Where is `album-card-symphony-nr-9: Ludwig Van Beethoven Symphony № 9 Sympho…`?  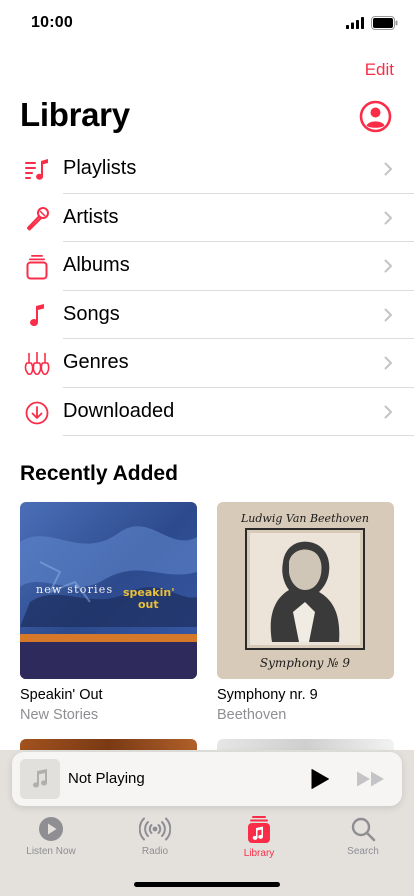 album-card-symphony-nr-9: Ludwig Van Beethoven Symphony № 9 Sympho… is located at coordinates (305, 612).